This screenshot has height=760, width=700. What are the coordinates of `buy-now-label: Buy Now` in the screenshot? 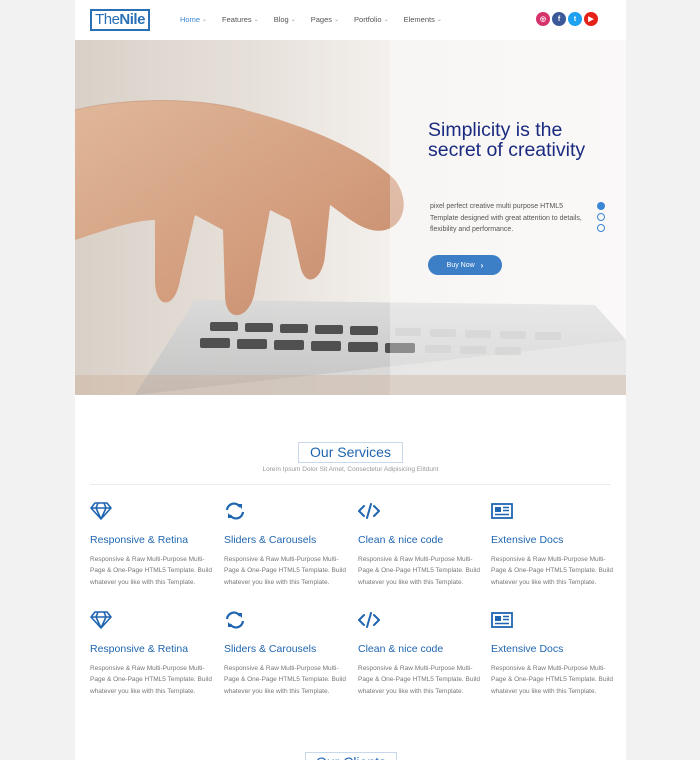 It's located at (460, 265).